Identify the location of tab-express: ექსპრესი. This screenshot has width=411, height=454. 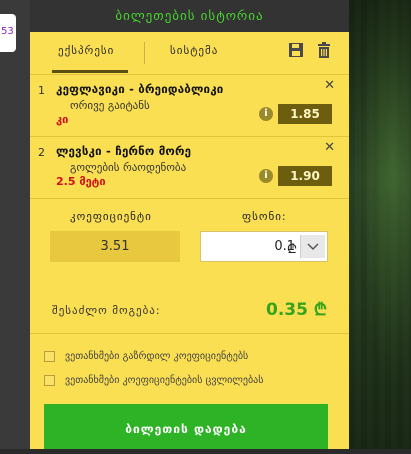
(86, 50).